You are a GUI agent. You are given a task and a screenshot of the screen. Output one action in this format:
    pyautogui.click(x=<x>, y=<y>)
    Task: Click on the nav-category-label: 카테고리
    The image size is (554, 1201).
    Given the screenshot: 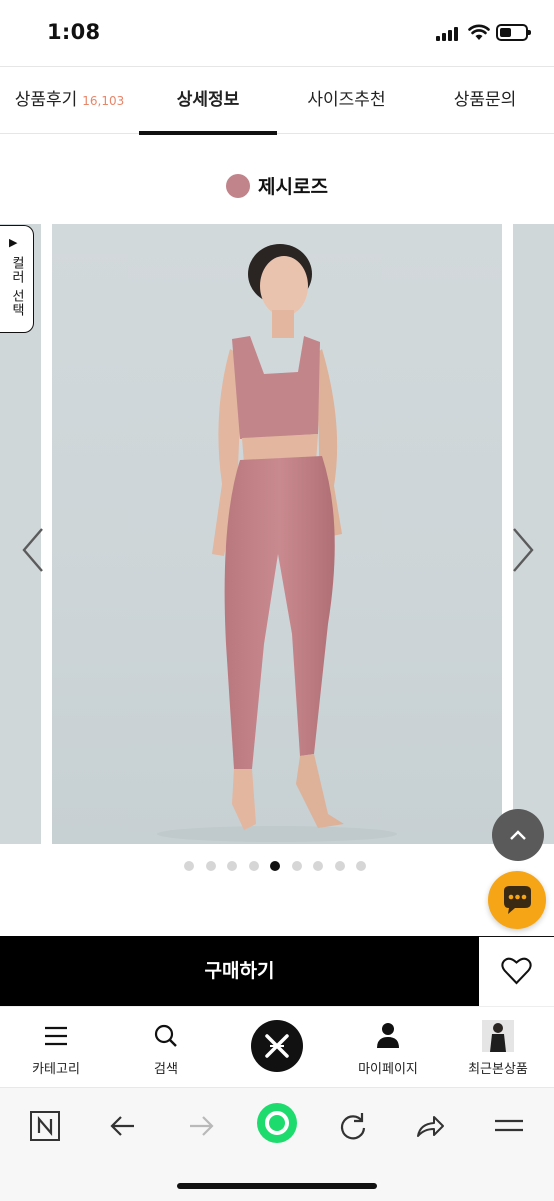 What is the action you would take?
    pyautogui.click(x=56, y=1069)
    